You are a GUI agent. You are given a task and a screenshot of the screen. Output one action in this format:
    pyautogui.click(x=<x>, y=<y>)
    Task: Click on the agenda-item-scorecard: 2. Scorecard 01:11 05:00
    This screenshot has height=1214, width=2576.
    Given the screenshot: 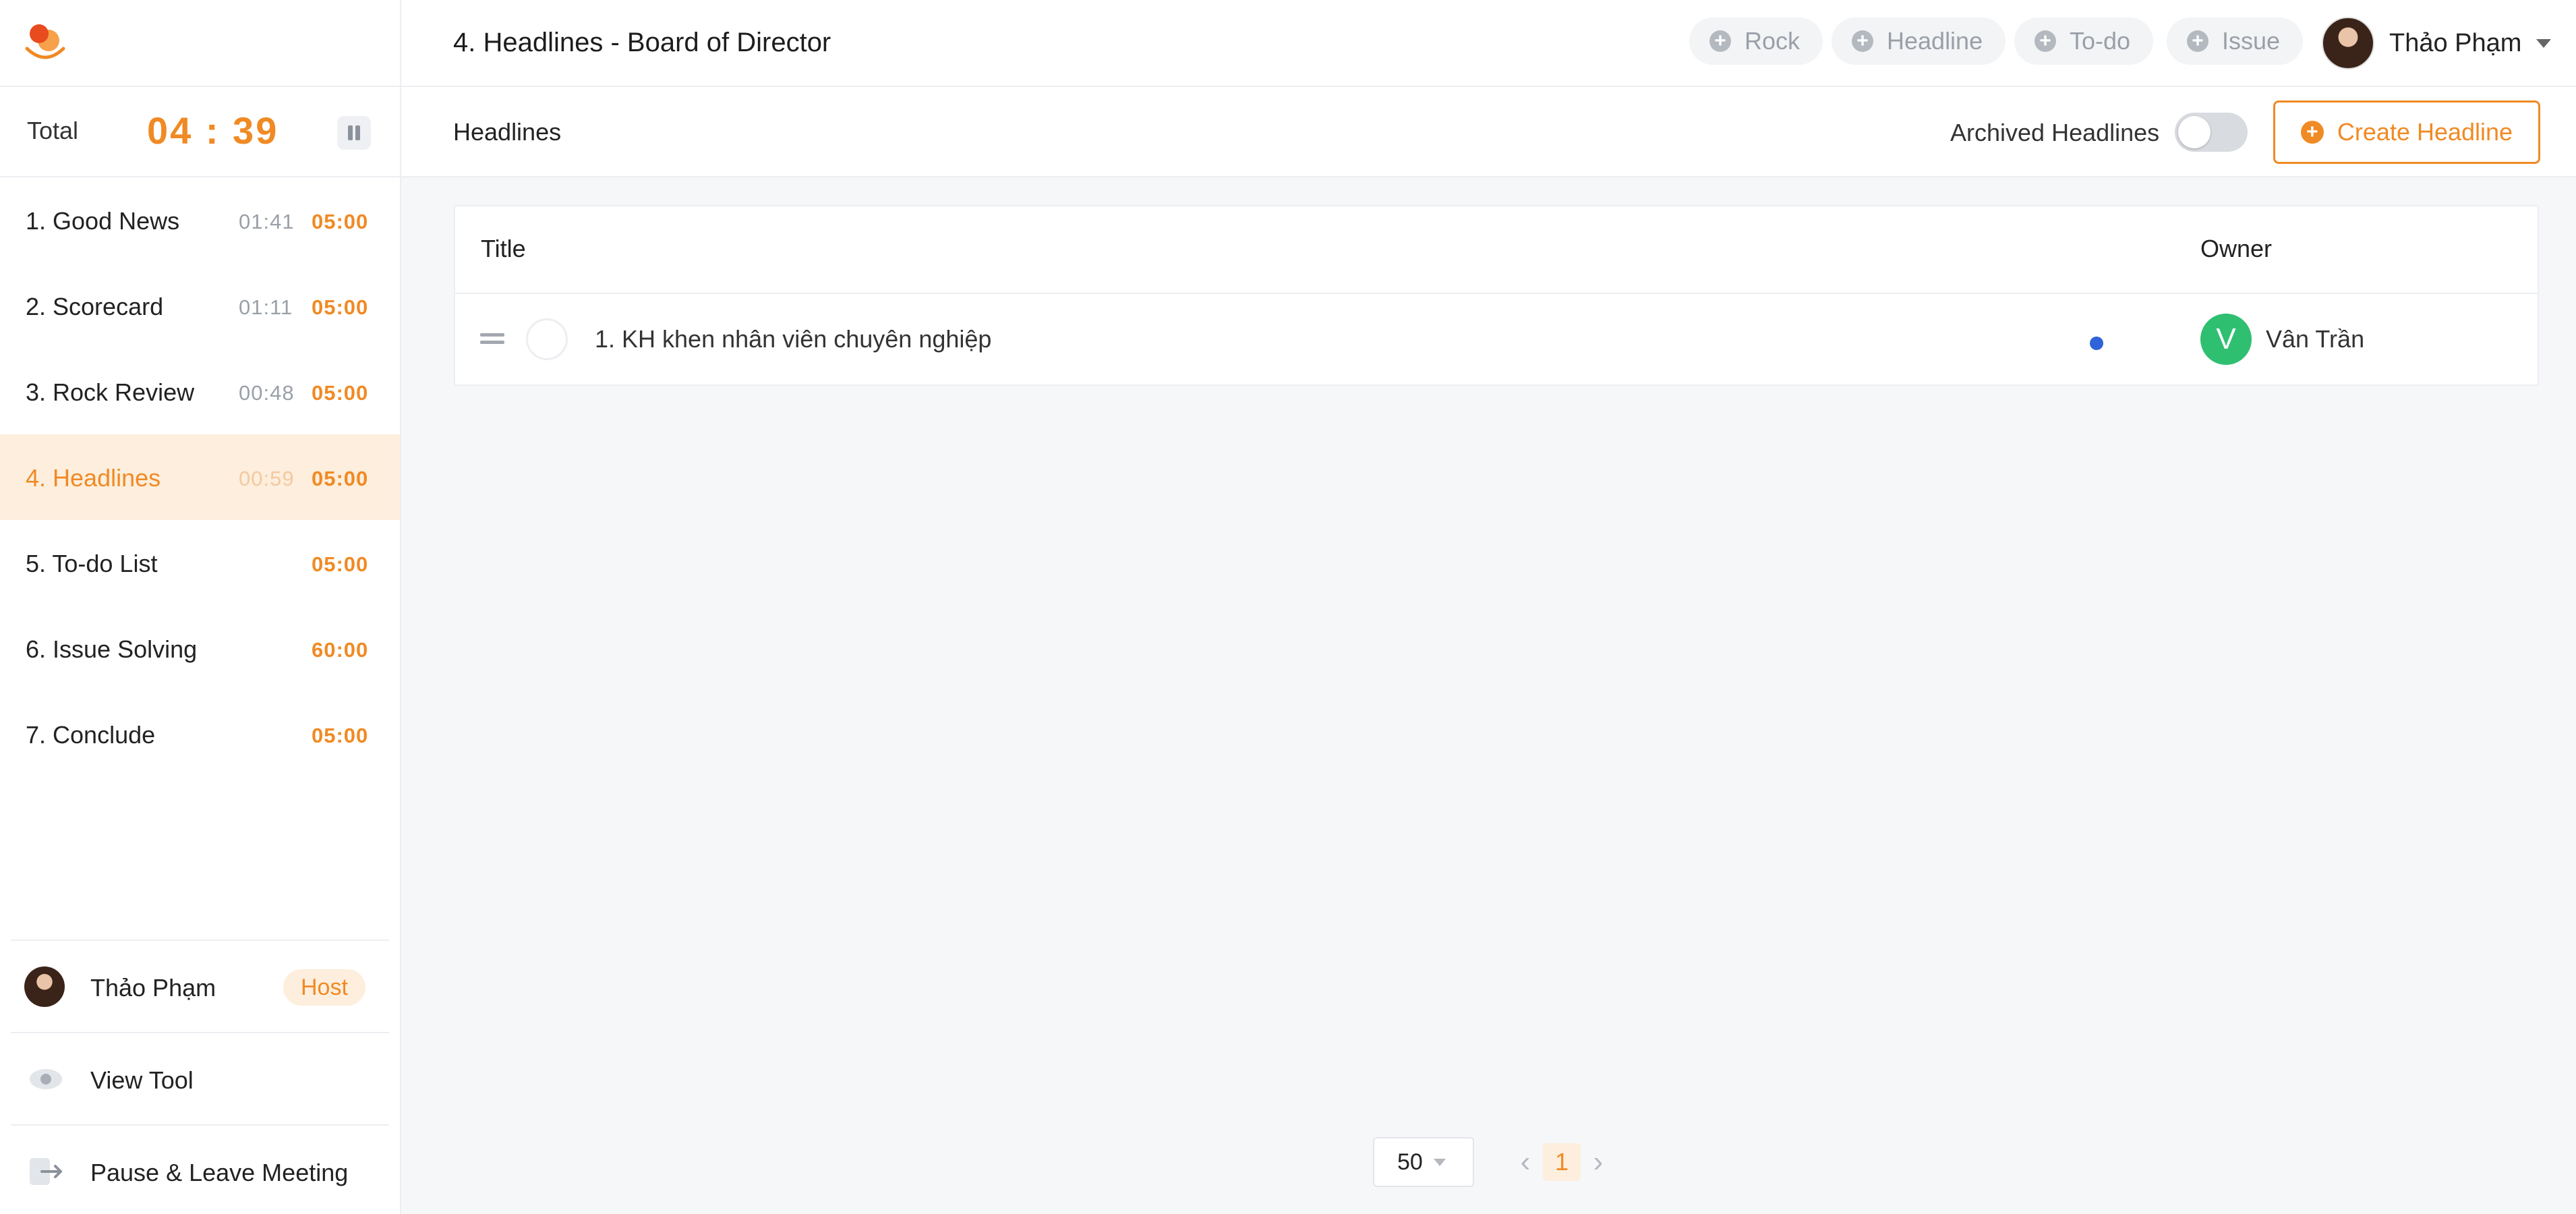 What is the action you would take?
    pyautogui.click(x=200, y=306)
    